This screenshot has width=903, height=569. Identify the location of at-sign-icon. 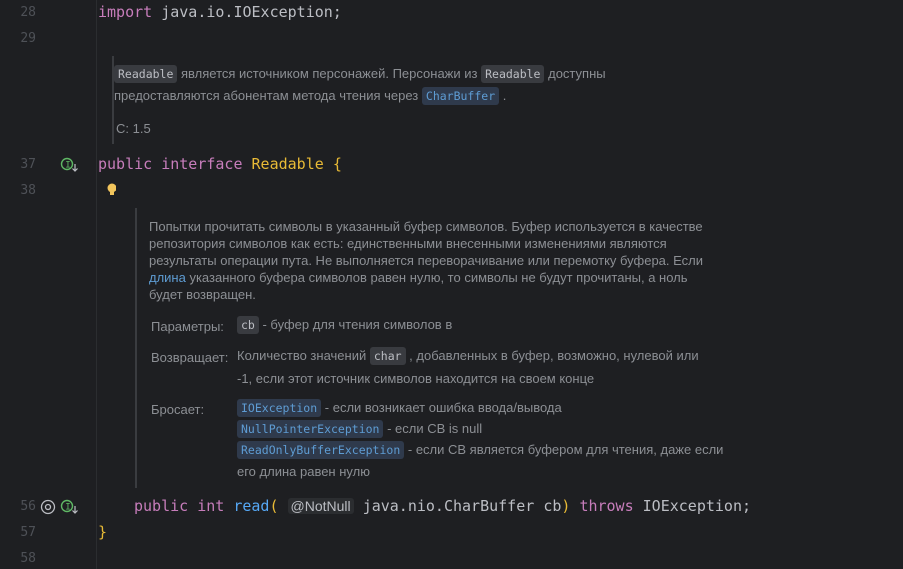
(49, 508).